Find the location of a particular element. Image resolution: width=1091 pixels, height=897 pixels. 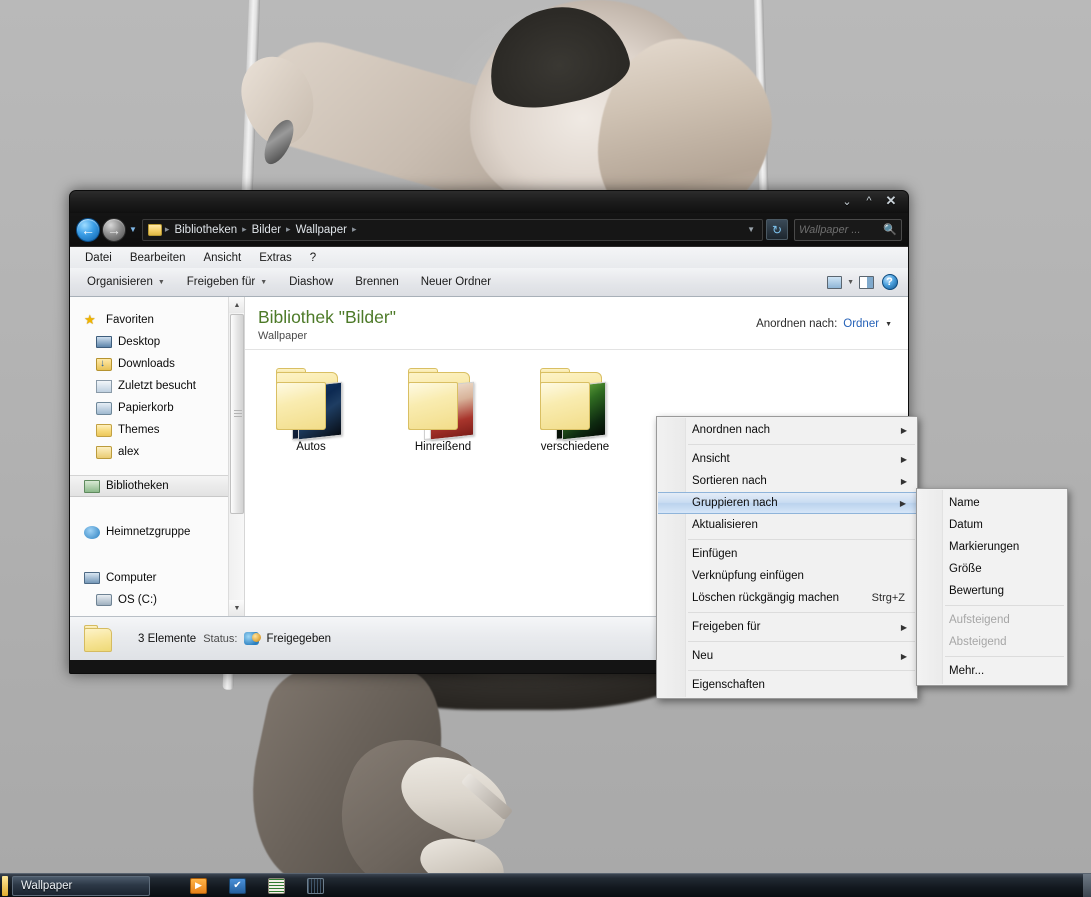

quick-launch-bar: ▶ ✔ is located at coordinates (257, 885).